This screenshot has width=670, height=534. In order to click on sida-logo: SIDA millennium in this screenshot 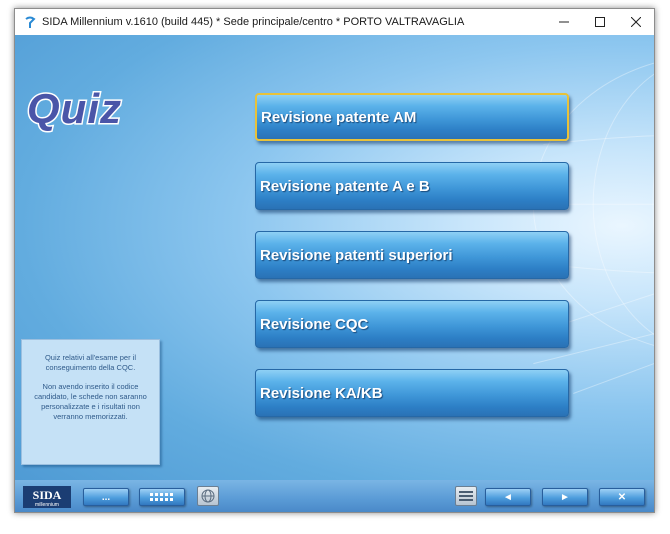, I will do `click(47, 497)`.